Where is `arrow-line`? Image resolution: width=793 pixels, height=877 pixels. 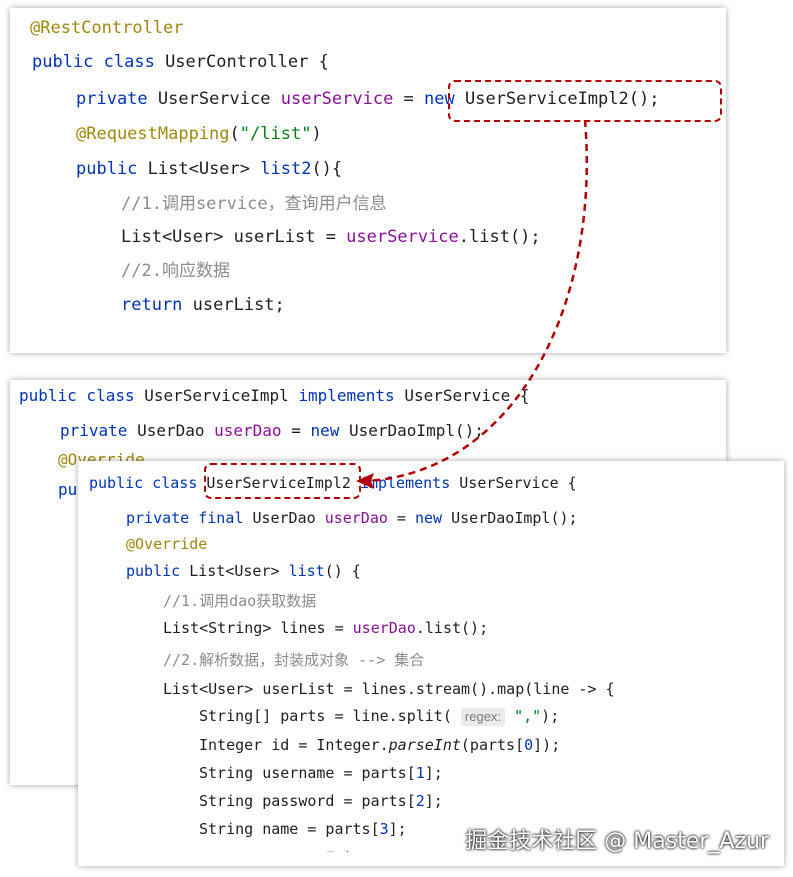
arrow-line is located at coordinates (478, 301).